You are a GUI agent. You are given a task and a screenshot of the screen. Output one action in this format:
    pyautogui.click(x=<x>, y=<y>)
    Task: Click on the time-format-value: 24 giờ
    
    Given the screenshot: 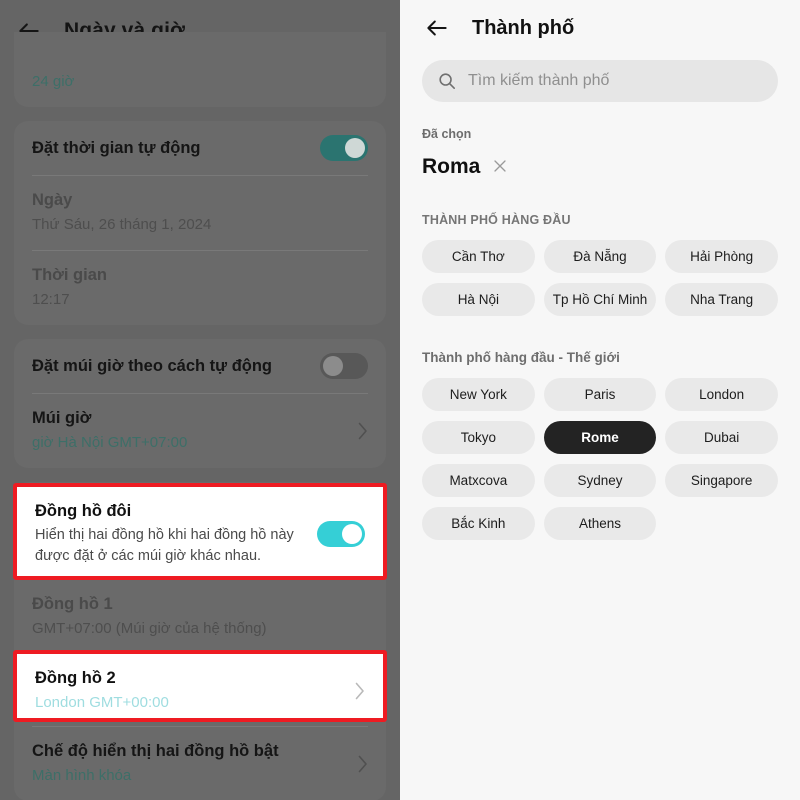 What is the action you would take?
    pyautogui.click(x=53, y=82)
    